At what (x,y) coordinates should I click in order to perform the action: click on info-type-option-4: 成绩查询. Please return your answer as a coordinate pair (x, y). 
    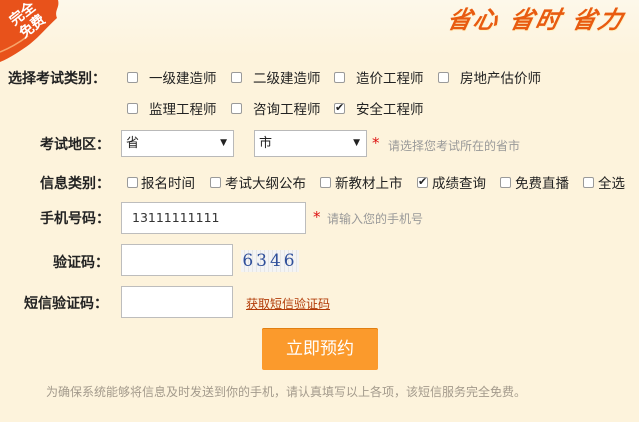
    Looking at the image, I should click on (459, 182).